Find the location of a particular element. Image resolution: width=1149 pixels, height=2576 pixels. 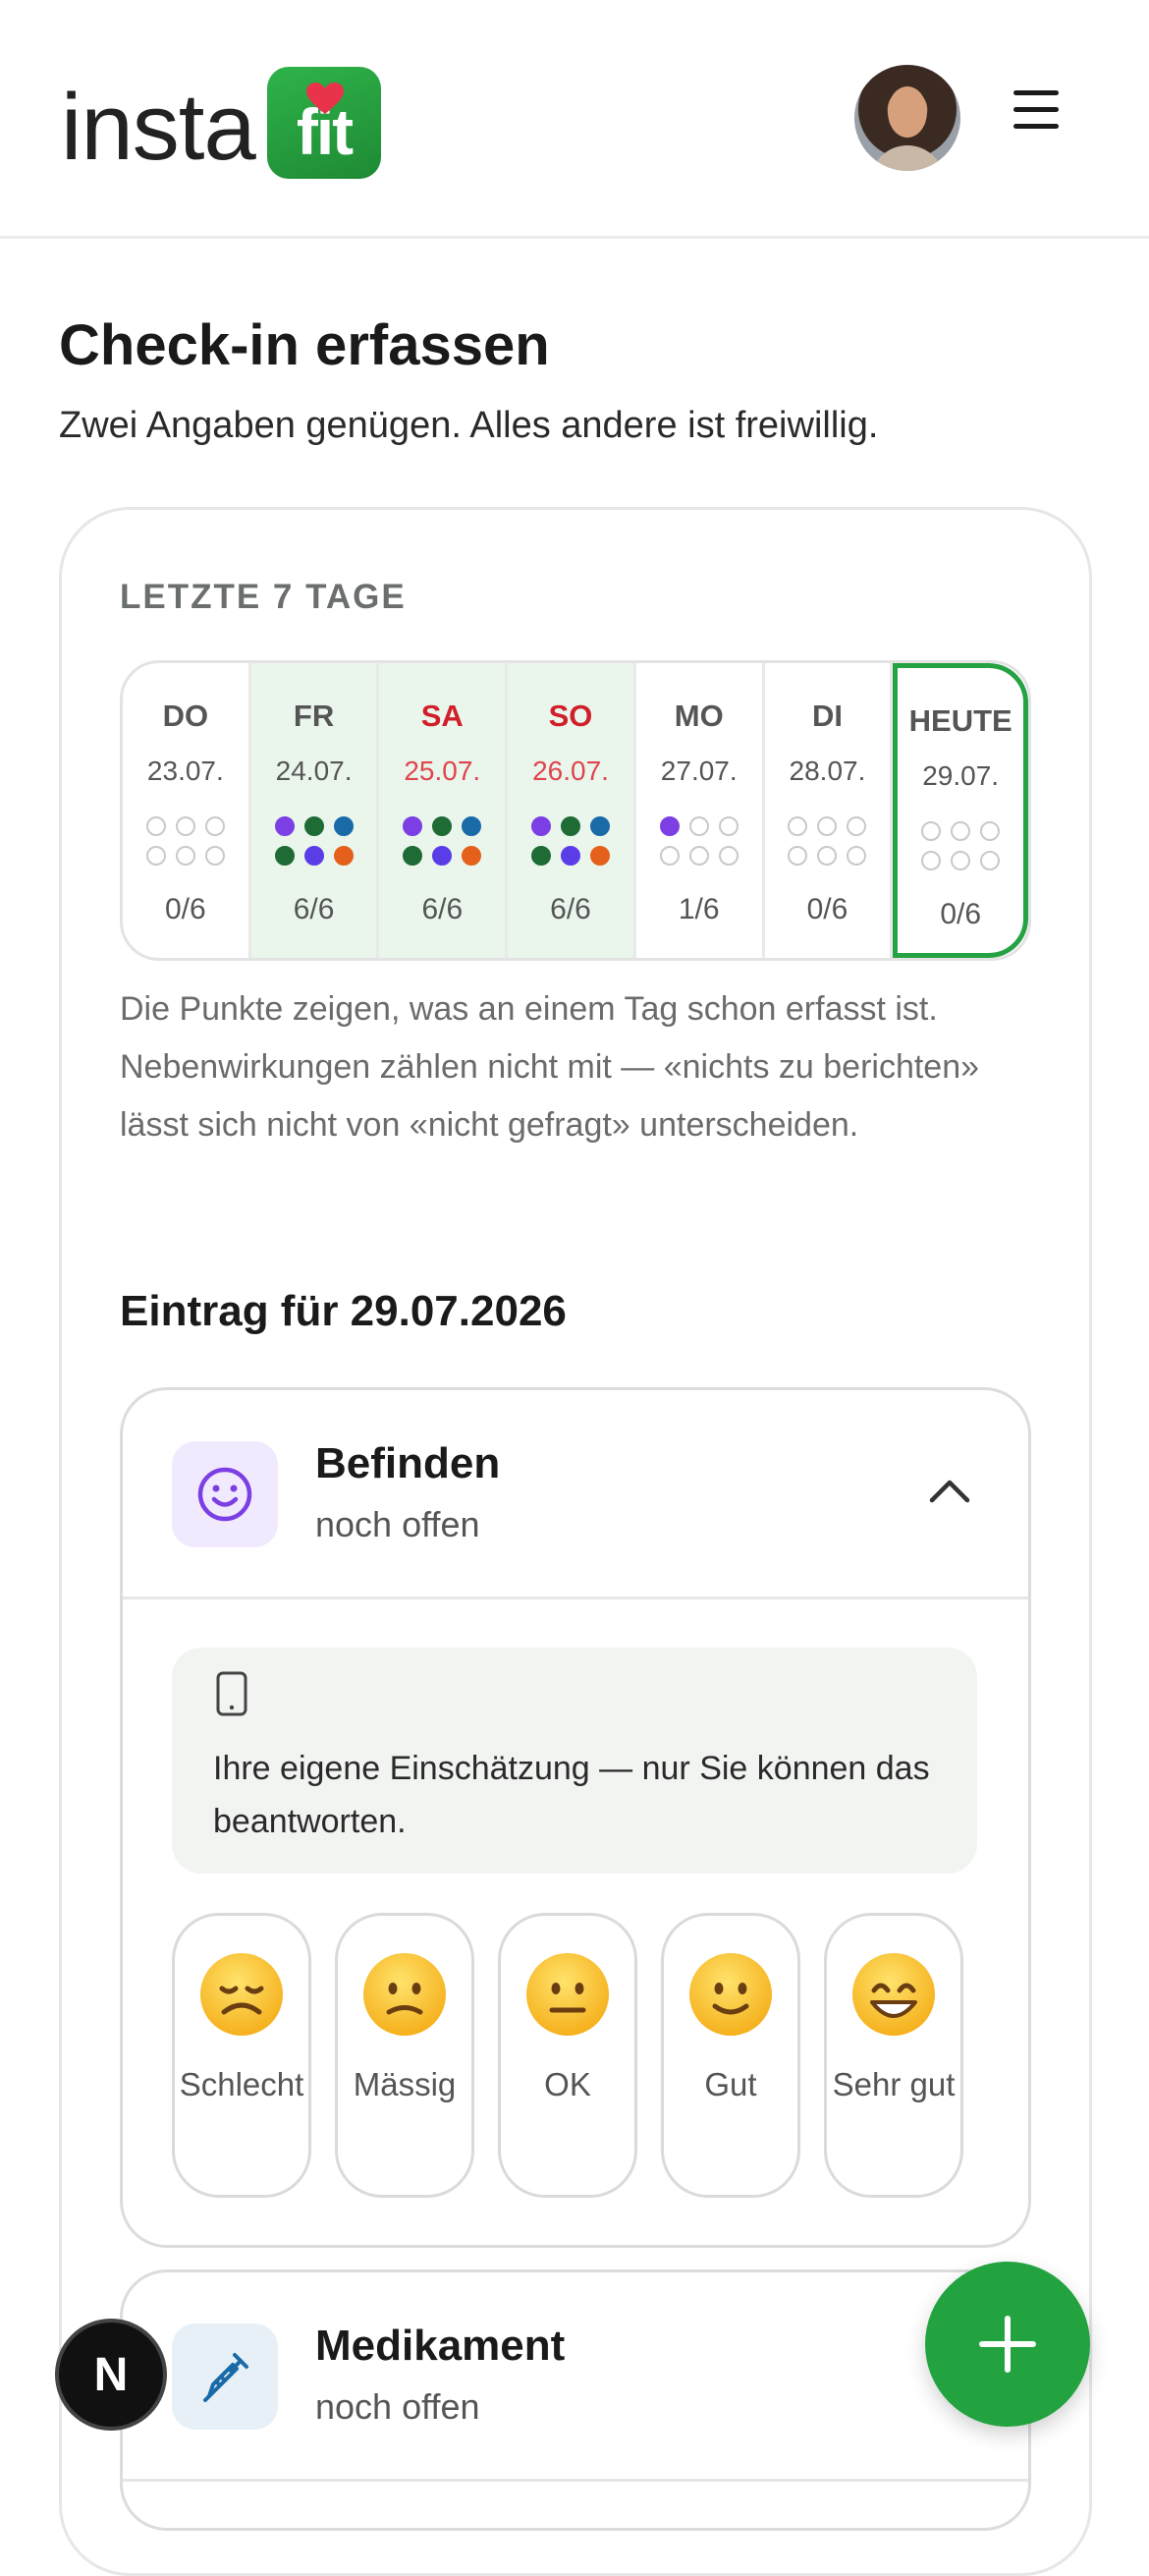

day-name: DI is located at coordinates (827, 716).